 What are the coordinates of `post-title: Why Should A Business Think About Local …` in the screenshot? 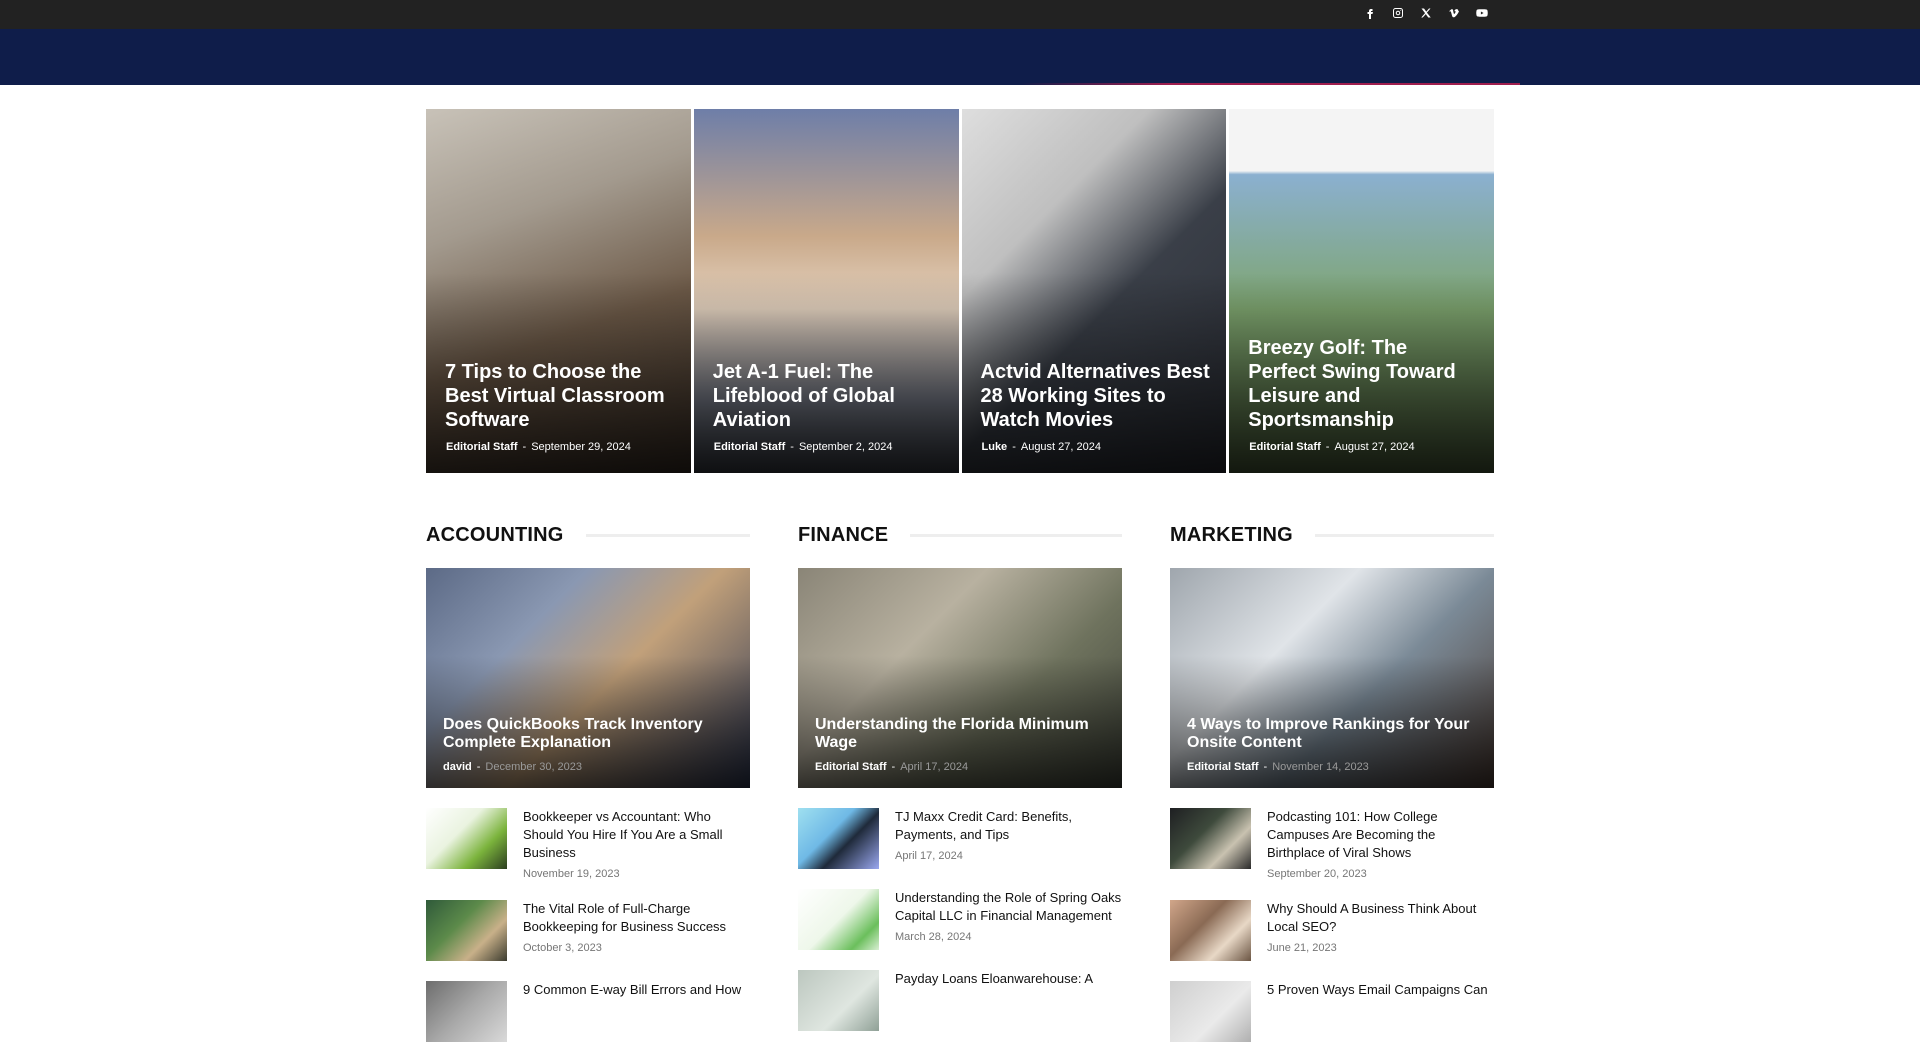 It's located at (1380, 918).